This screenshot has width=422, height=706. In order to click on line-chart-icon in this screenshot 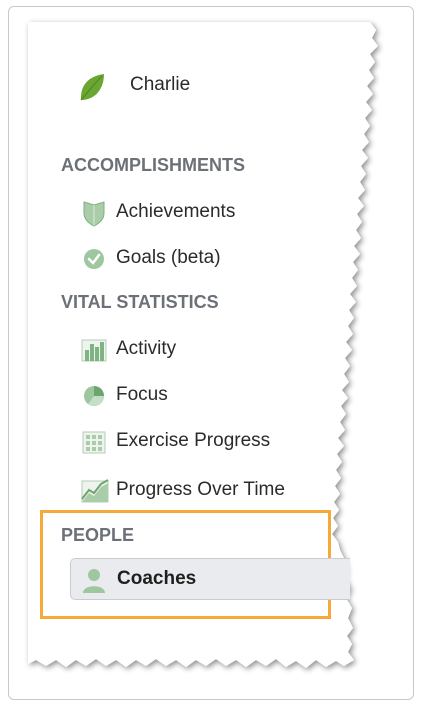, I will do `click(94, 490)`.